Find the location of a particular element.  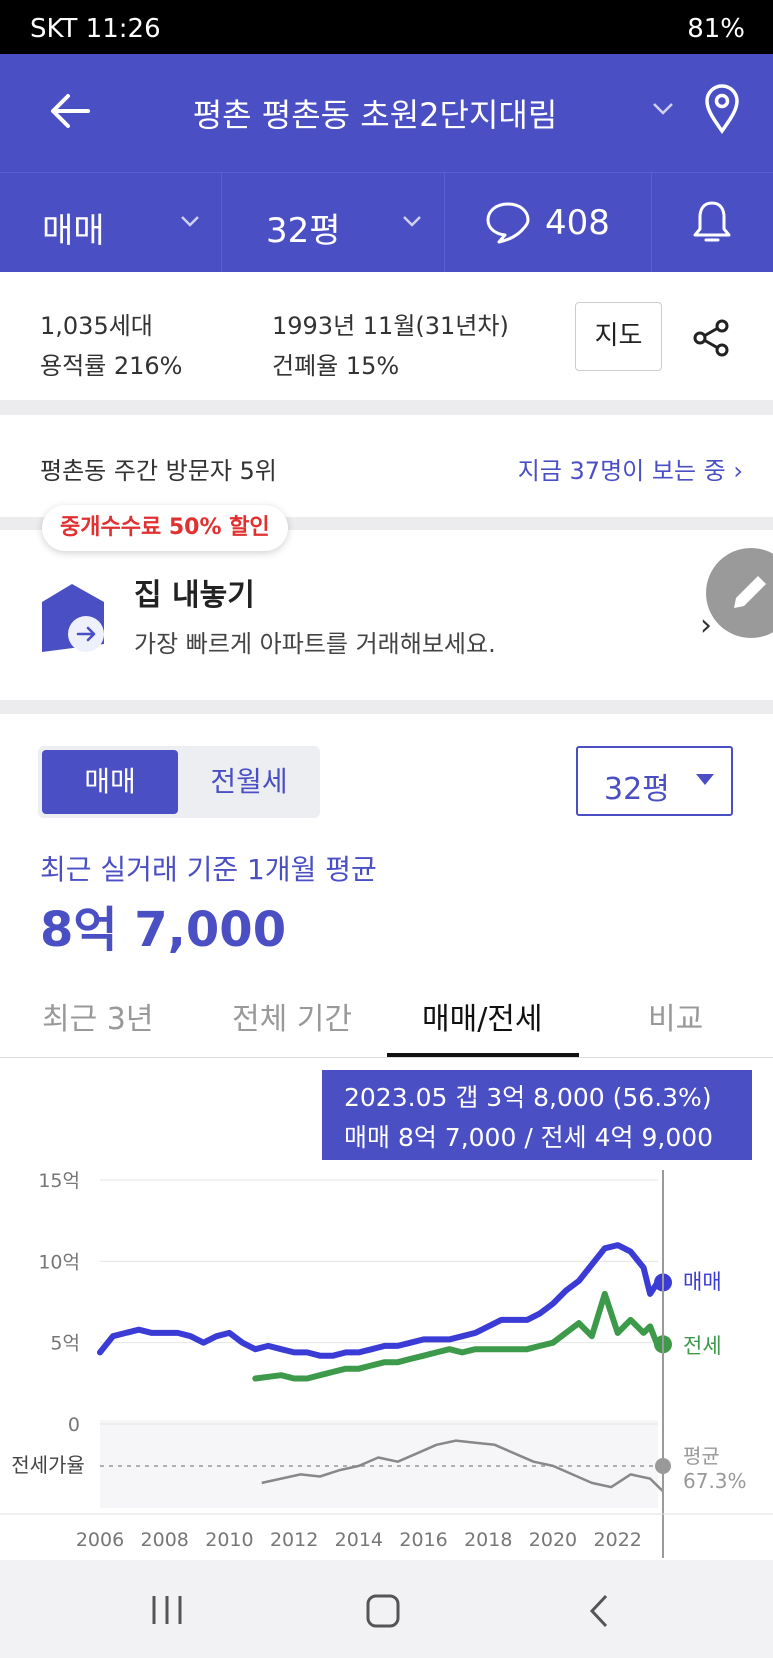

x-tick-label: 2020 is located at coordinates (553, 1540).